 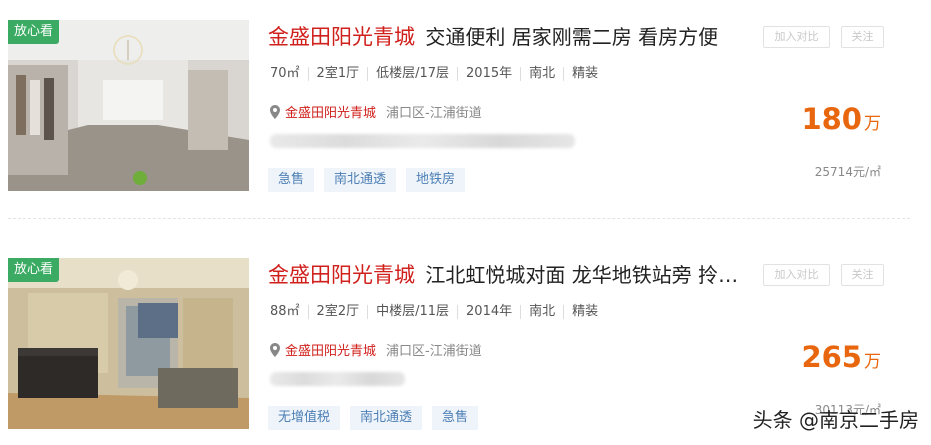 What do you see at coordinates (831, 357) in the screenshot?
I see `price-value: 265` at bounding box center [831, 357].